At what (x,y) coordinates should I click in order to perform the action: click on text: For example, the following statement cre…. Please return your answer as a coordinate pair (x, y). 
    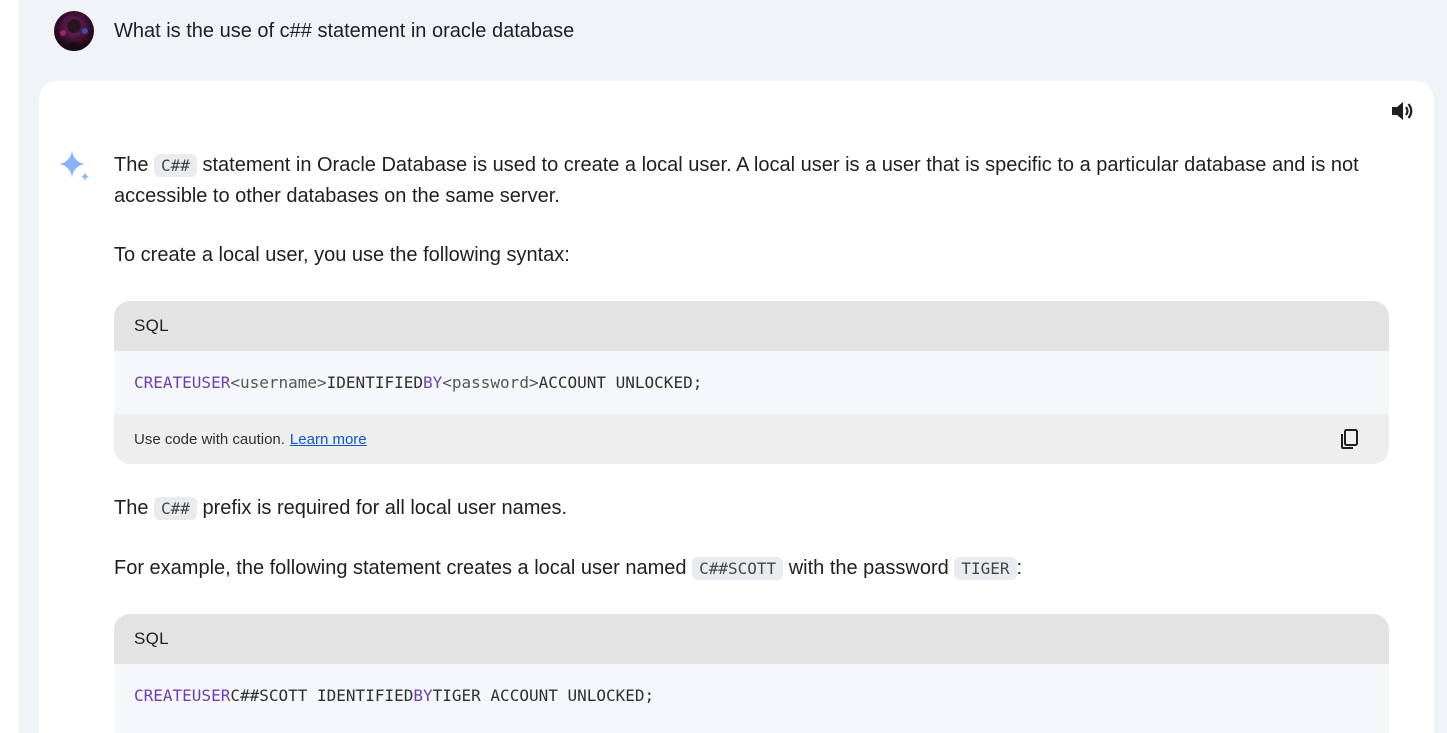
    Looking at the image, I should click on (403, 568).